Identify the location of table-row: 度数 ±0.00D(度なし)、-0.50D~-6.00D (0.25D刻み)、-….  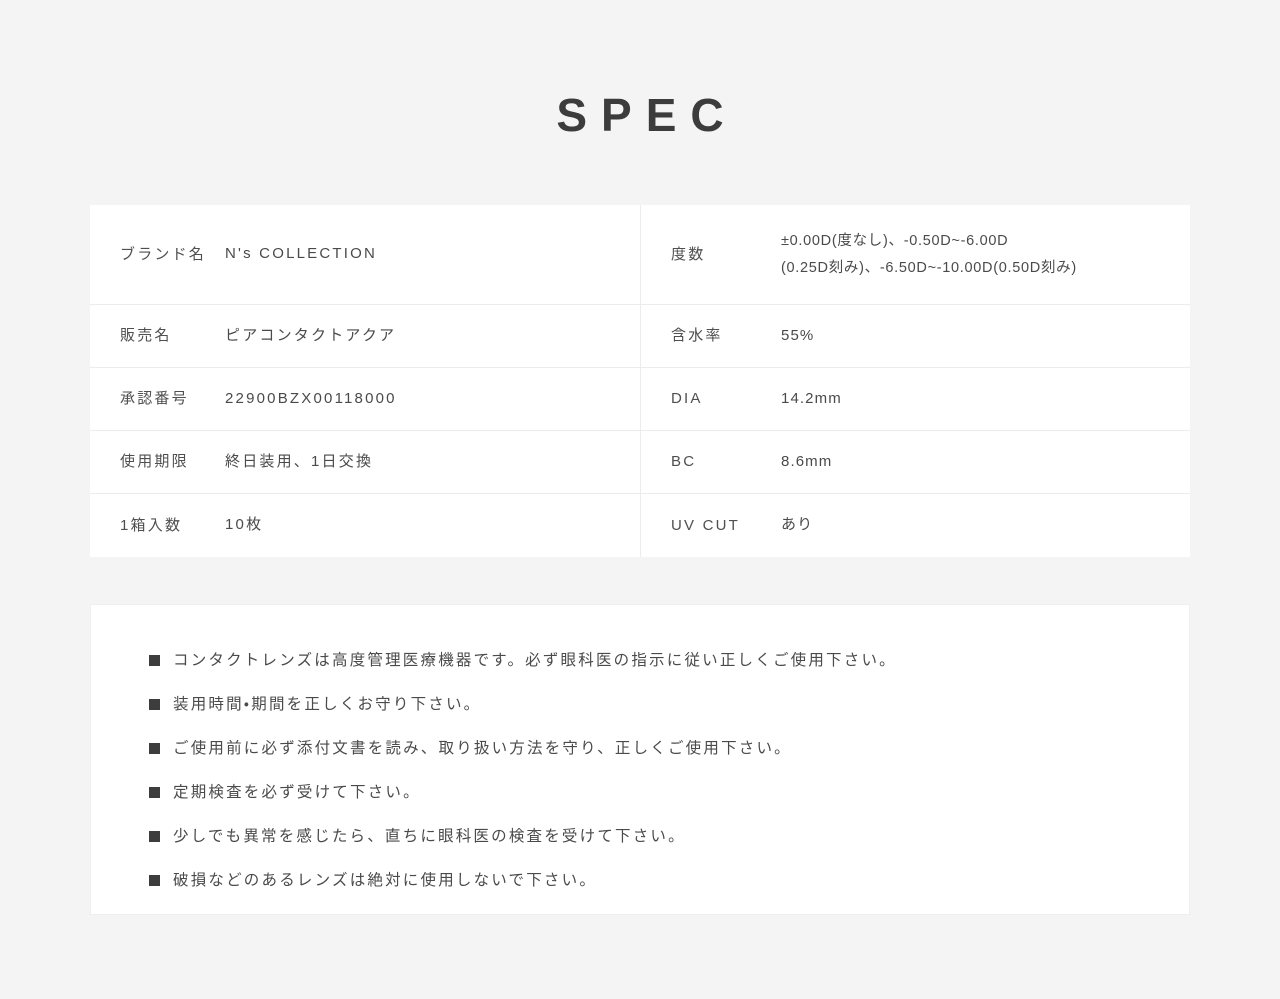
(915, 255).